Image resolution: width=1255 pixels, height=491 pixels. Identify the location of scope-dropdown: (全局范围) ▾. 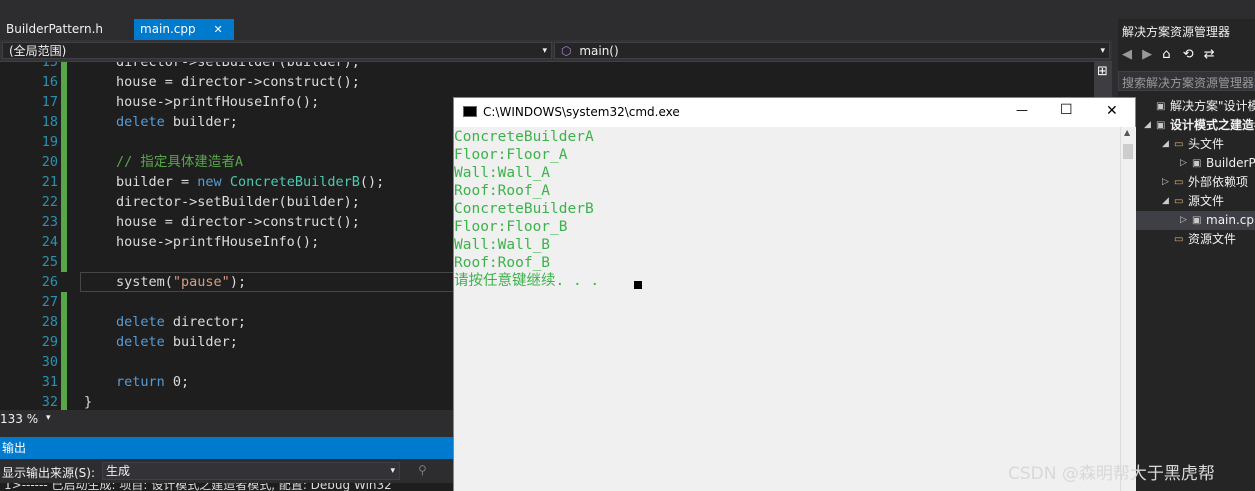
(277, 50).